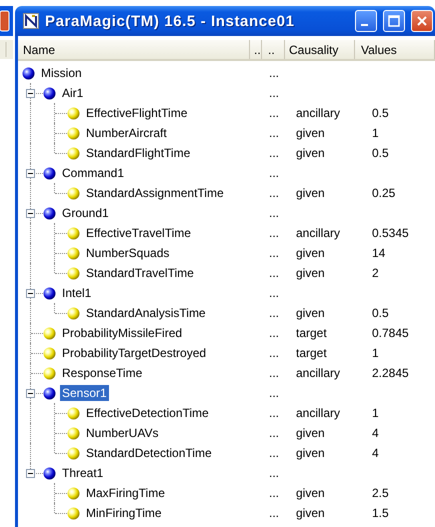 Image resolution: width=435 pixels, height=527 pixels. I want to click on maximize-icon, so click(394, 21).